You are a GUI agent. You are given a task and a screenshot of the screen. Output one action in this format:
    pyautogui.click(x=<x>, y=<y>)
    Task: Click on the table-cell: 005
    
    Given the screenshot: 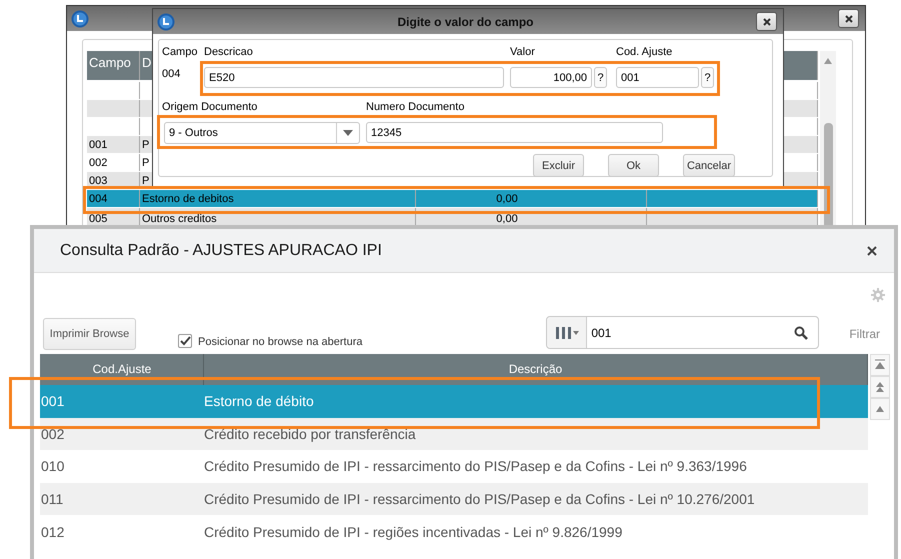 What is the action you would take?
    pyautogui.click(x=98, y=219)
    